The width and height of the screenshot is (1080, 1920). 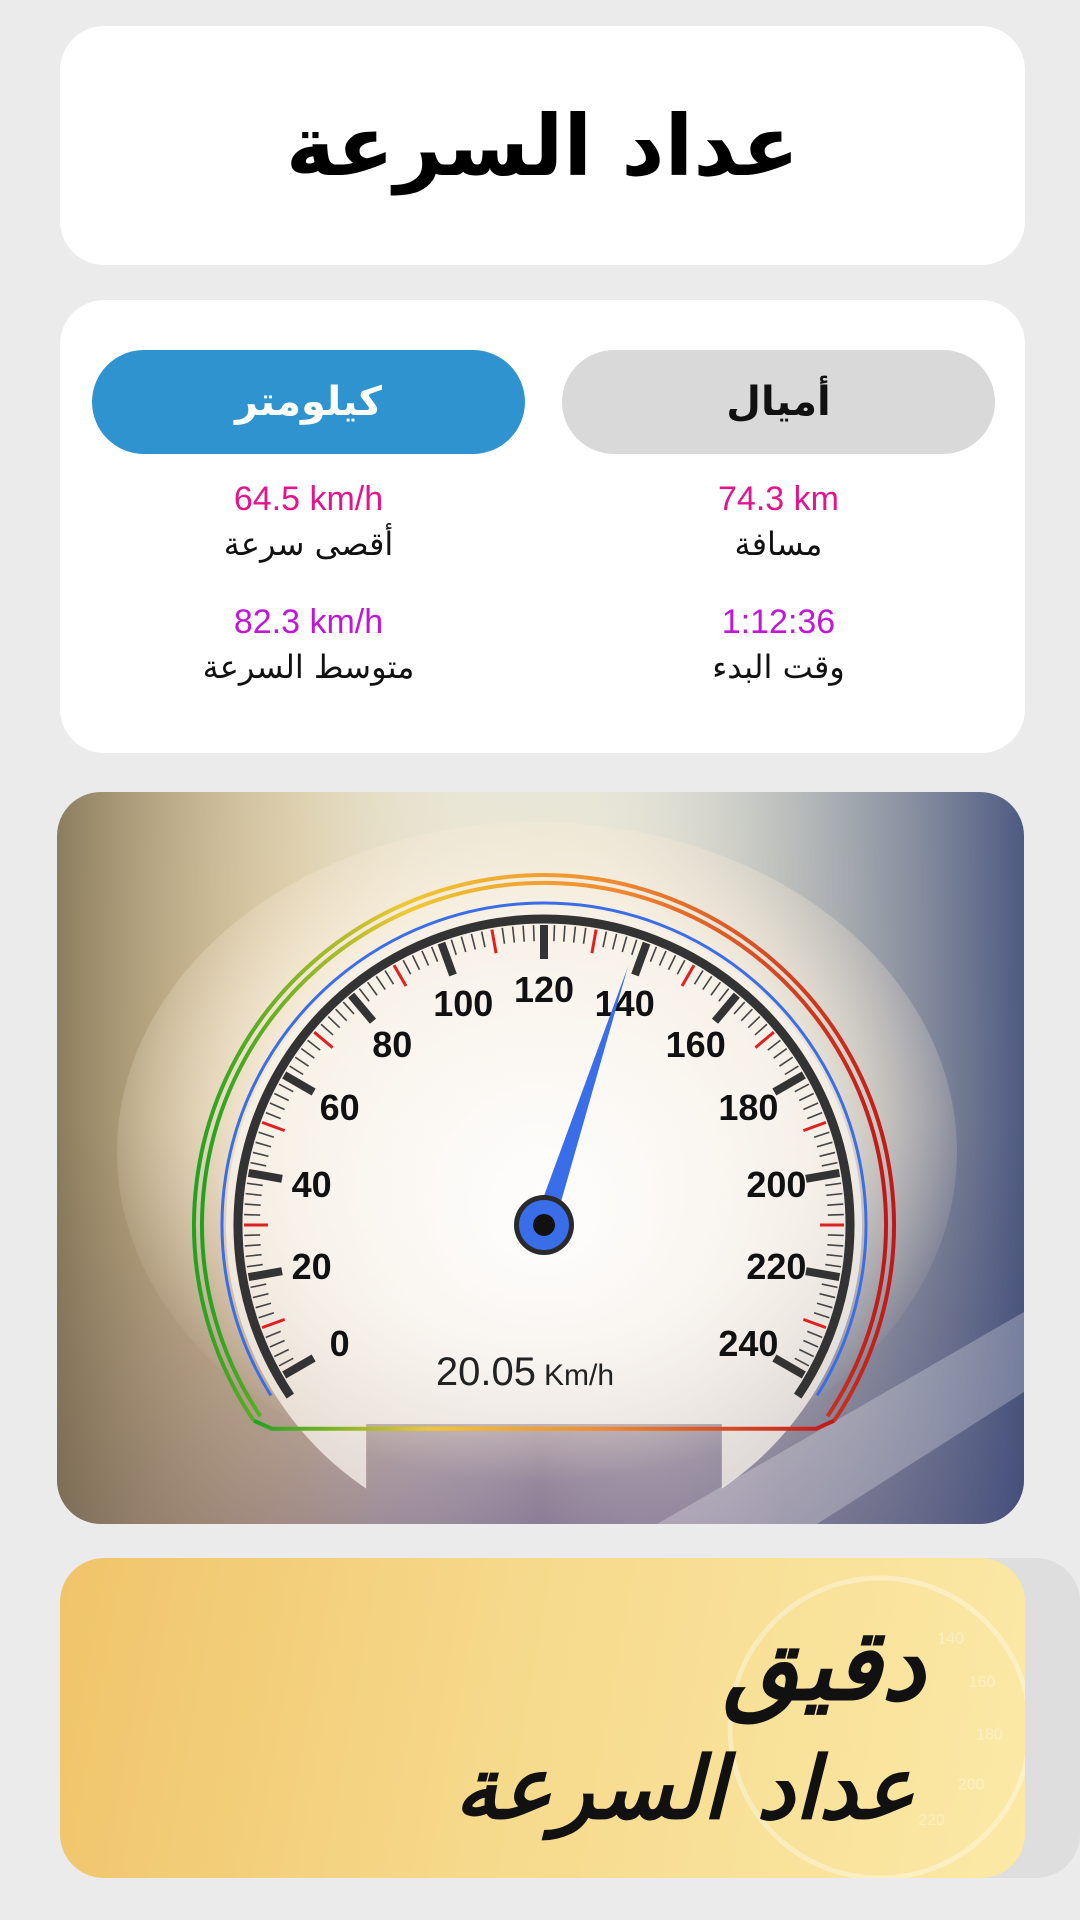 I want to click on avg-speed-label: متوسط السرعة, so click(x=308, y=667).